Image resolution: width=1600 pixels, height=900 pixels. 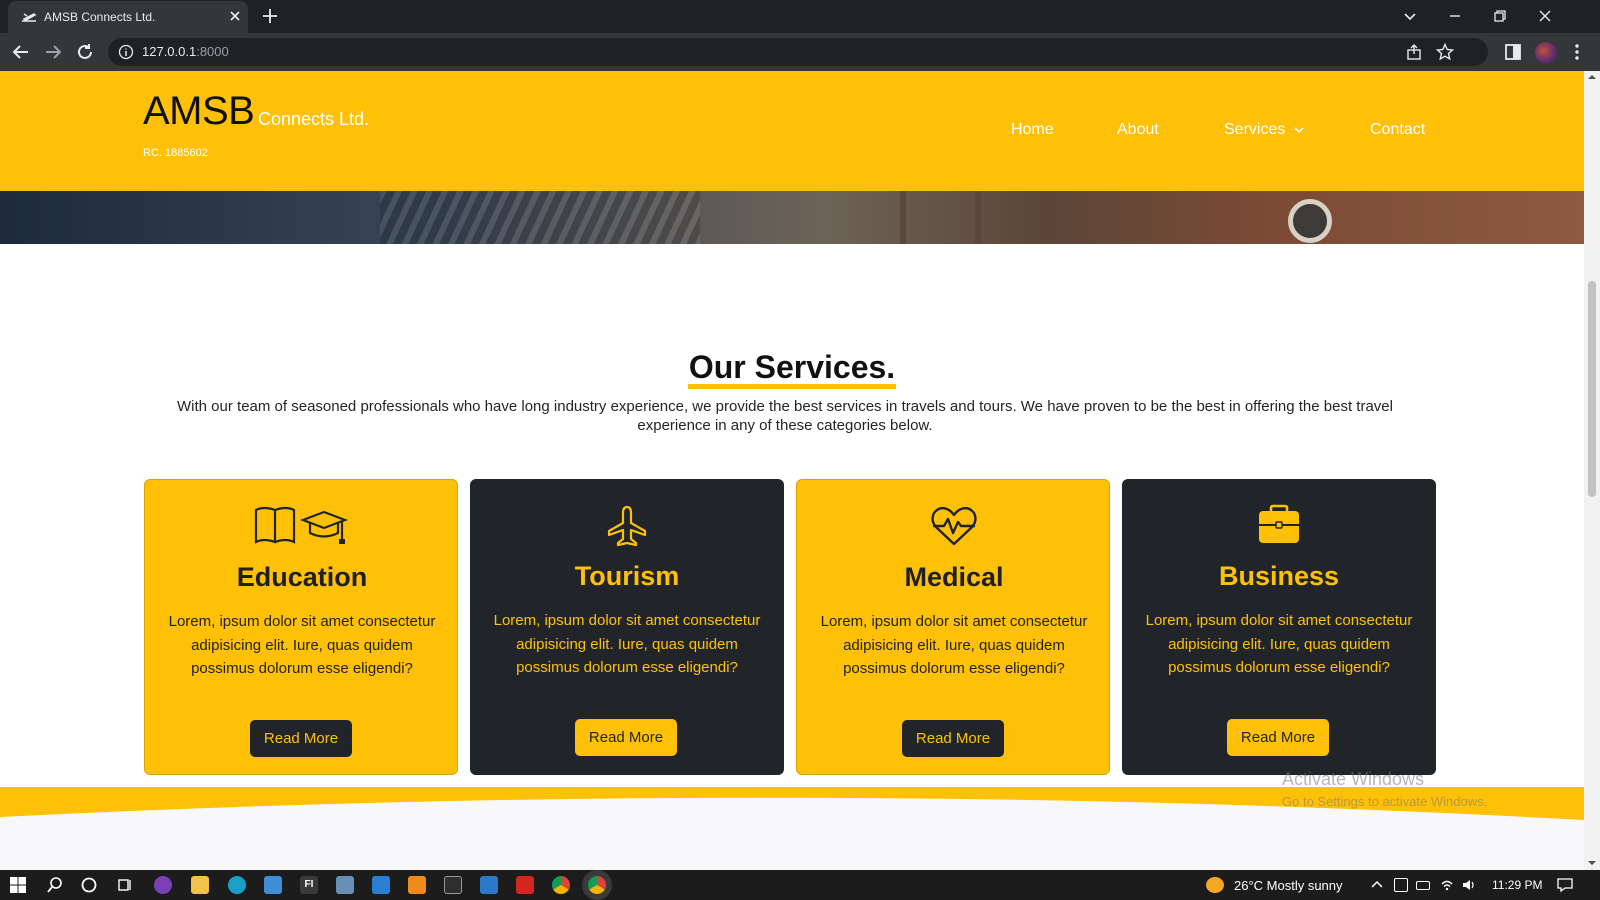 What do you see at coordinates (800, 885) in the screenshot?
I see `windows-taskbar: FI 26°C Mostly sunny 11:29 PM` at bounding box center [800, 885].